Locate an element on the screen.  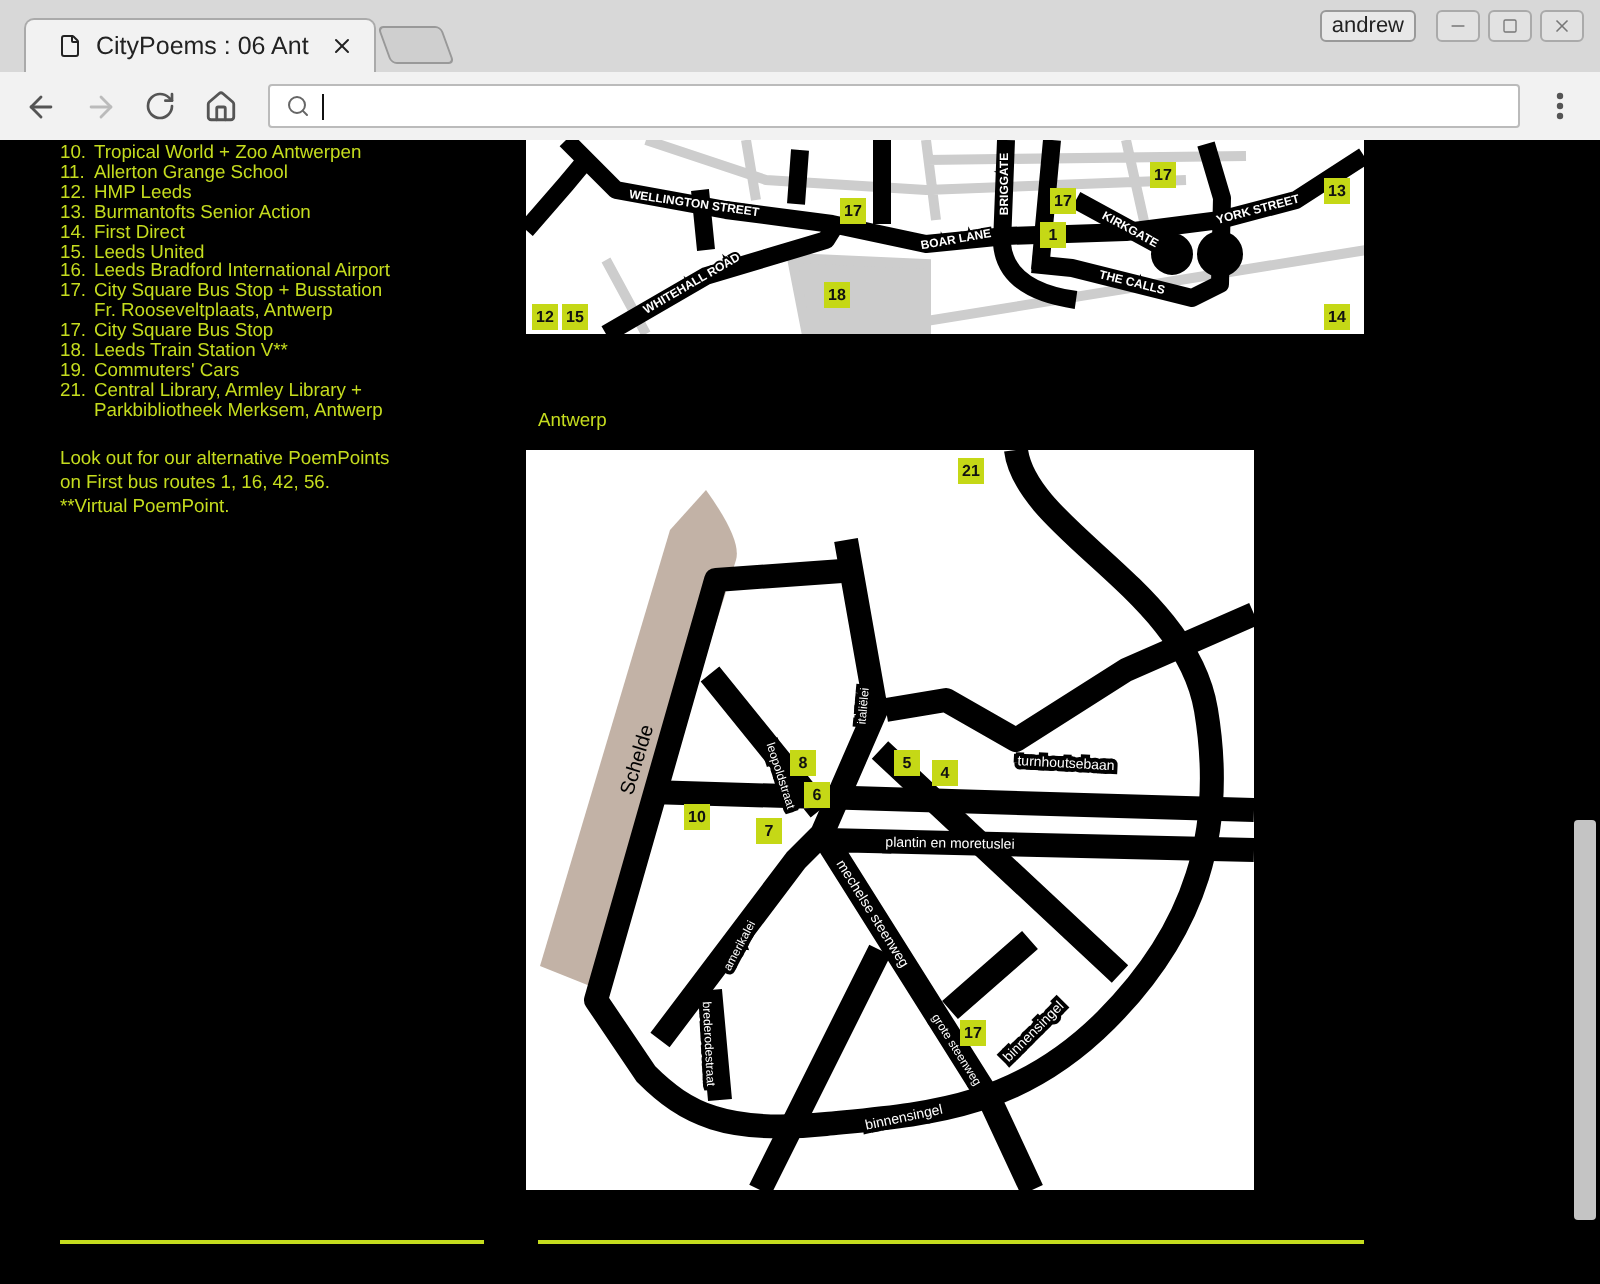
map-heading: Antwerp is located at coordinates (573, 419).